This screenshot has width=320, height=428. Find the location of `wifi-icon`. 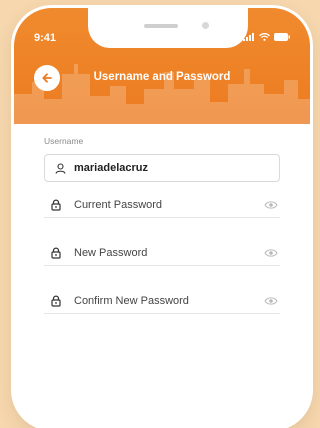

wifi-icon is located at coordinates (264, 37).